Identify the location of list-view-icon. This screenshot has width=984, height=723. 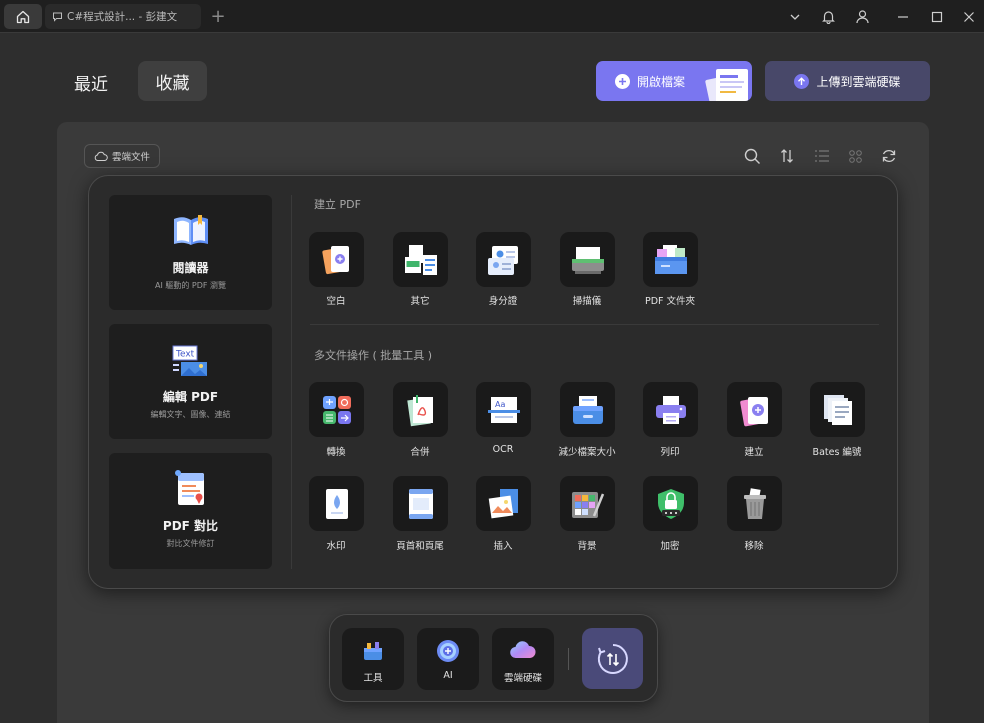
(822, 156).